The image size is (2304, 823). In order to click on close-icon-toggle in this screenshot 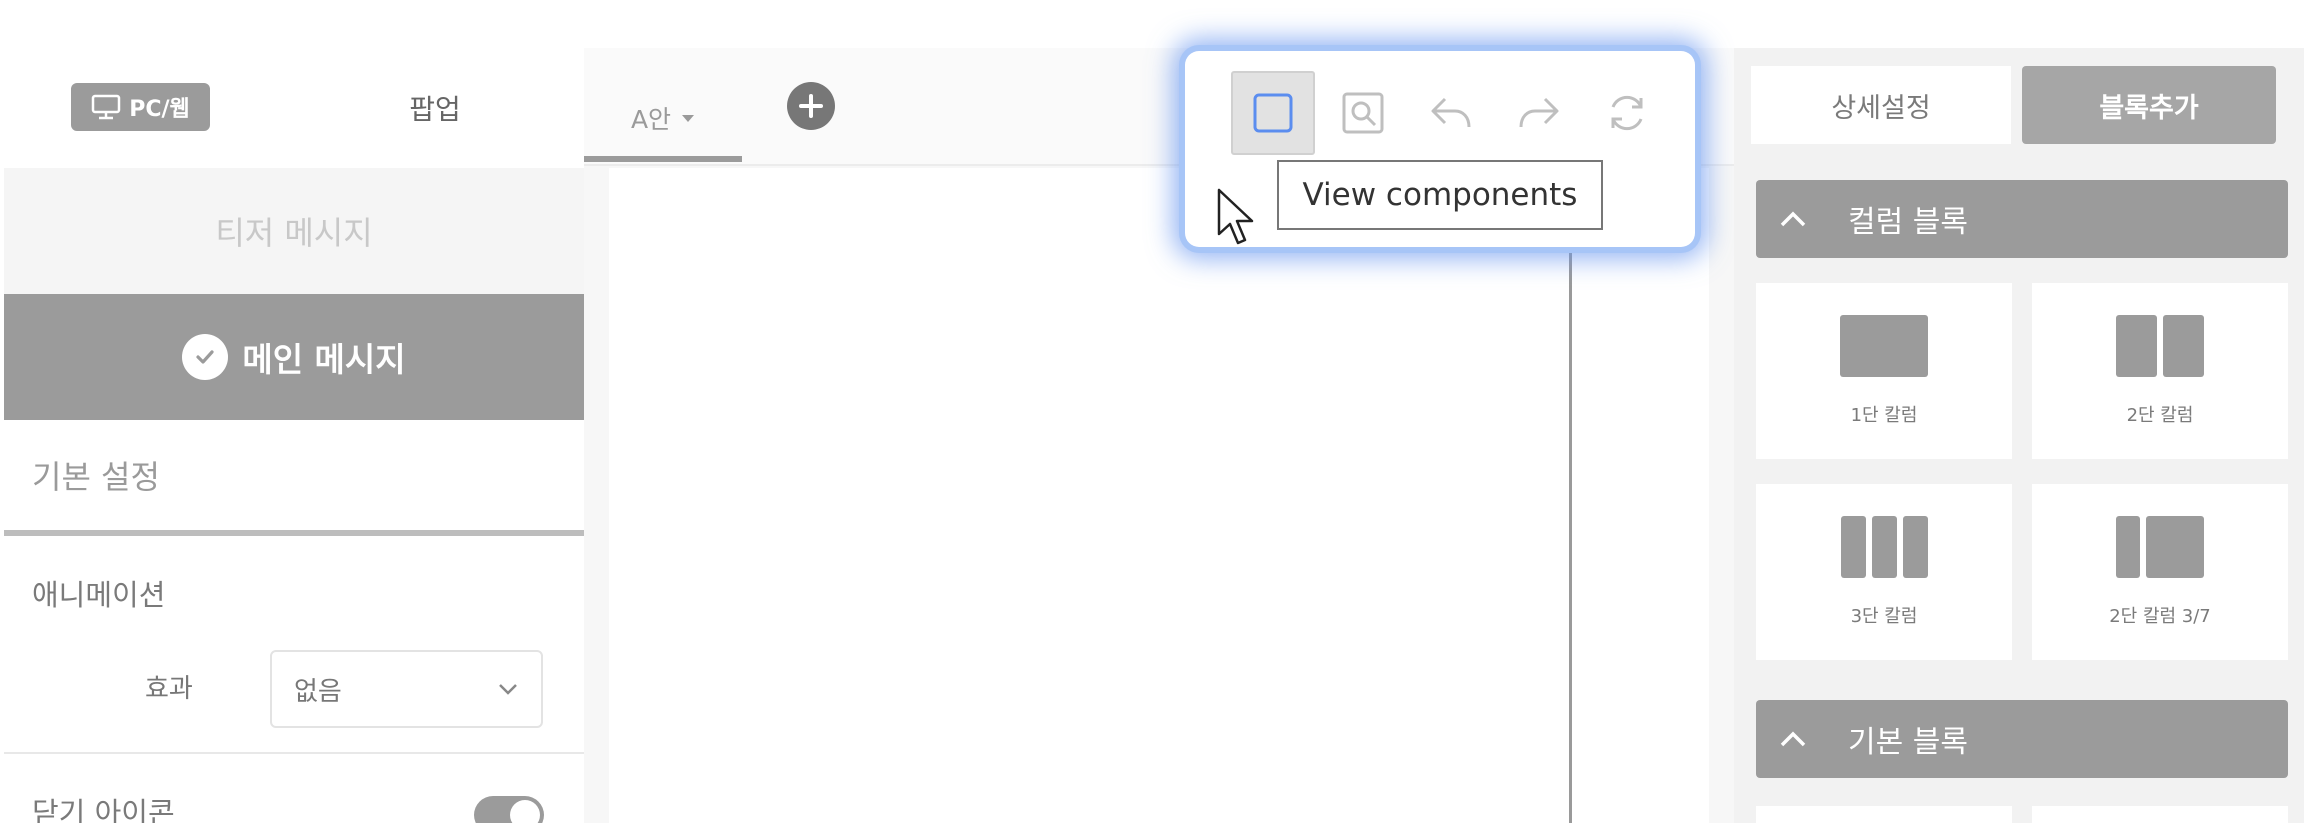, I will do `click(509, 809)`.